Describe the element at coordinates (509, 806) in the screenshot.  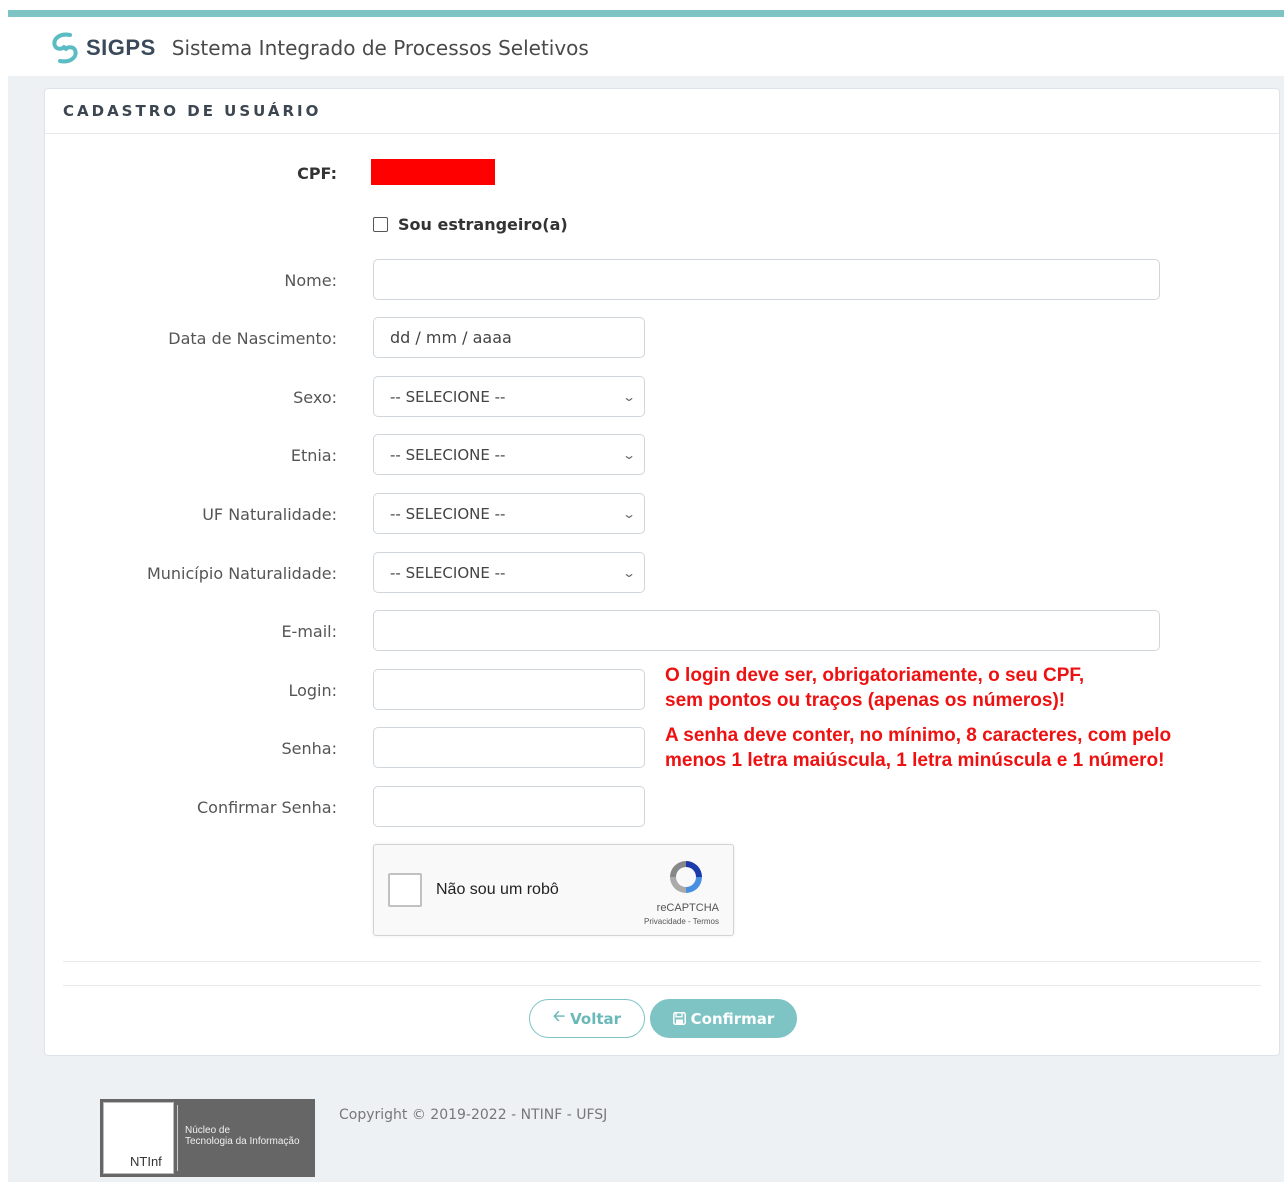
I see `confirmar-senha-input` at that location.